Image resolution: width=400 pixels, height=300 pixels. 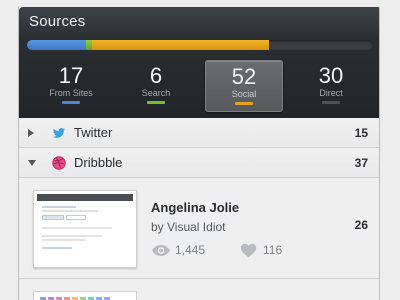 I want to click on stat-direct: 30 Direct, so click(x=331, y=86).